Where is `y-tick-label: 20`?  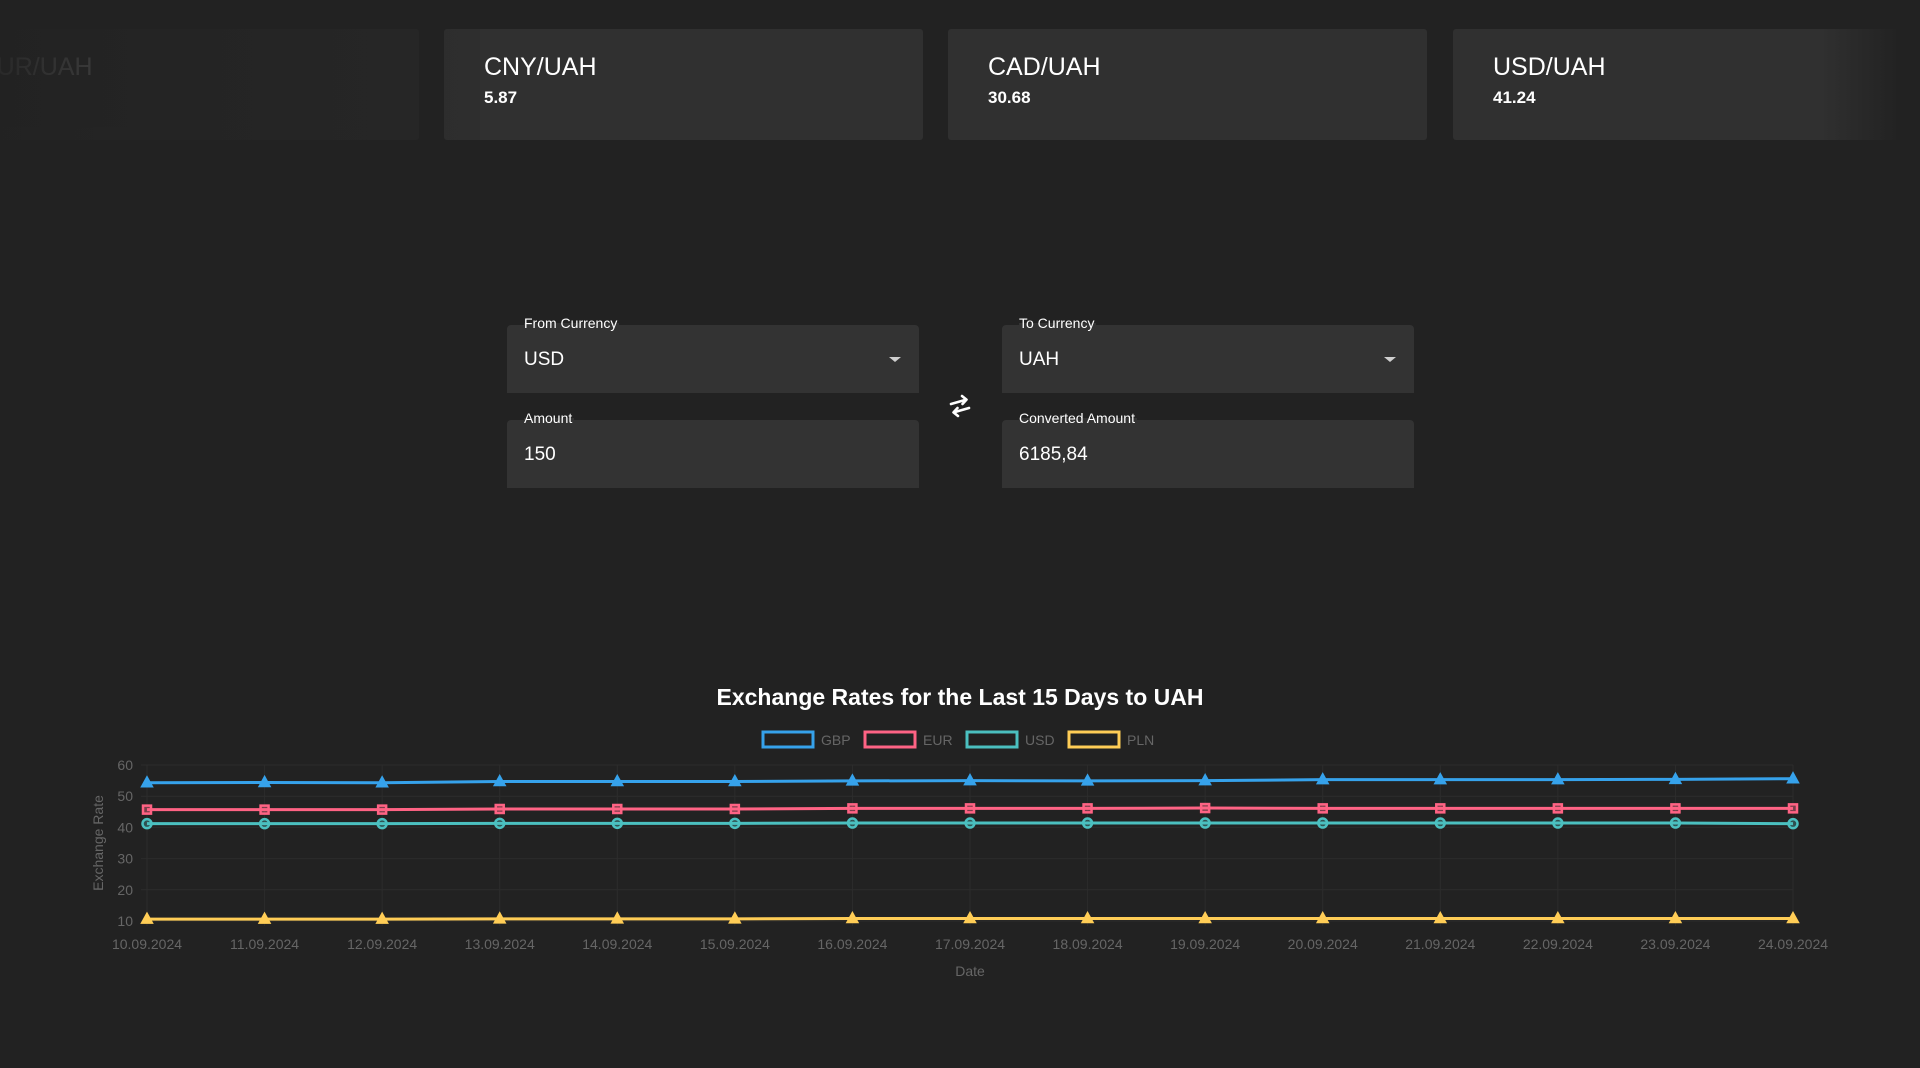
y-tick-label: 20 is located at coordinates (125, 890).